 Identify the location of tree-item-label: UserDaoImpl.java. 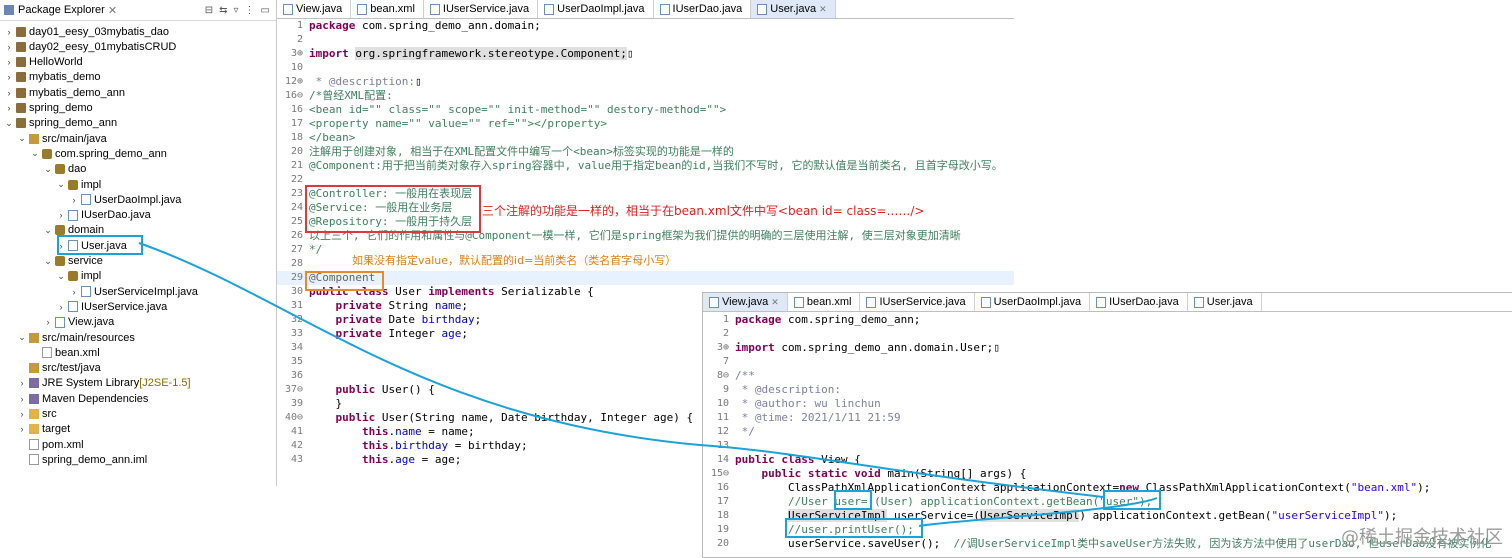
(138, 199).